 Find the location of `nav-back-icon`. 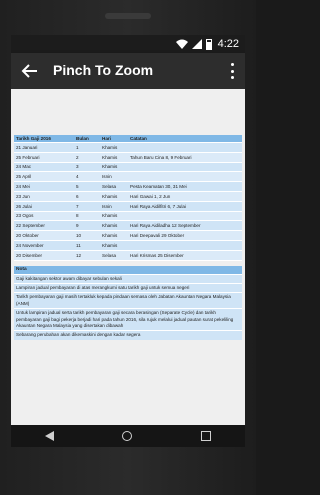

nav-back-icon is located at coordinates (50, 436).